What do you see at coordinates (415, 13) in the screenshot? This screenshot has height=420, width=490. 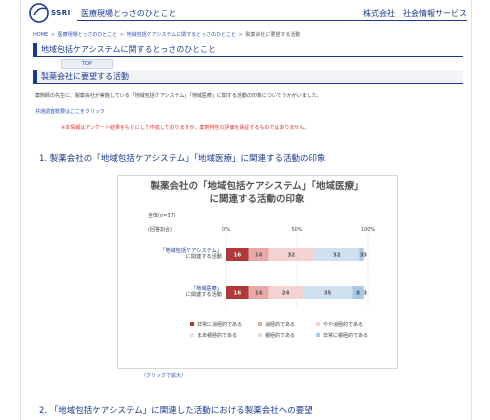 I see `company-name: 株式会社 社会情報サービス` at bounding box center [415, 13].